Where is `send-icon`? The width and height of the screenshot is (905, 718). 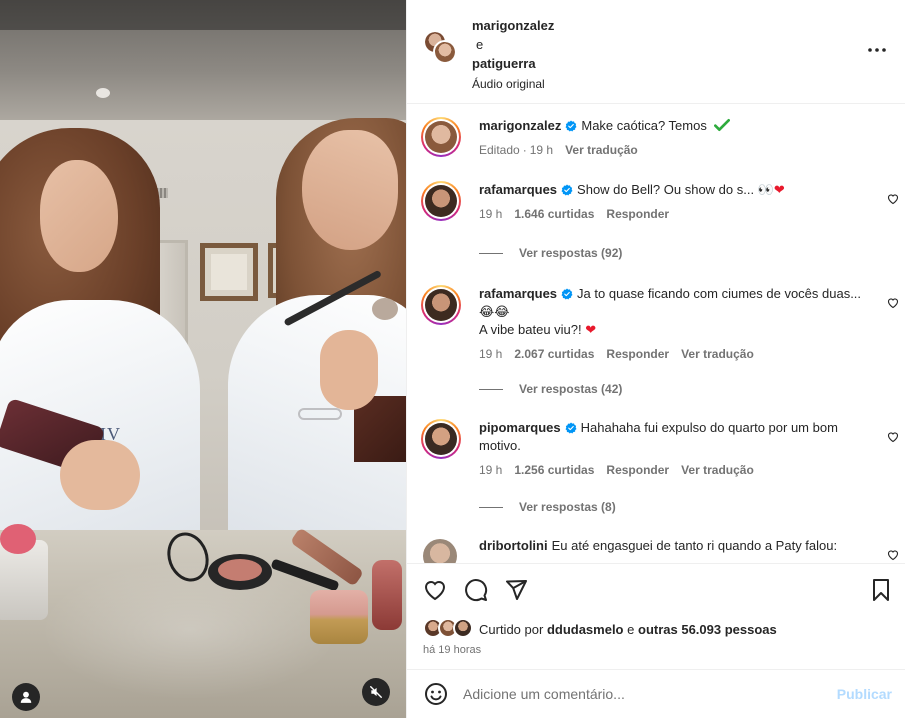
send-icon is located at coordinates (516, 590).